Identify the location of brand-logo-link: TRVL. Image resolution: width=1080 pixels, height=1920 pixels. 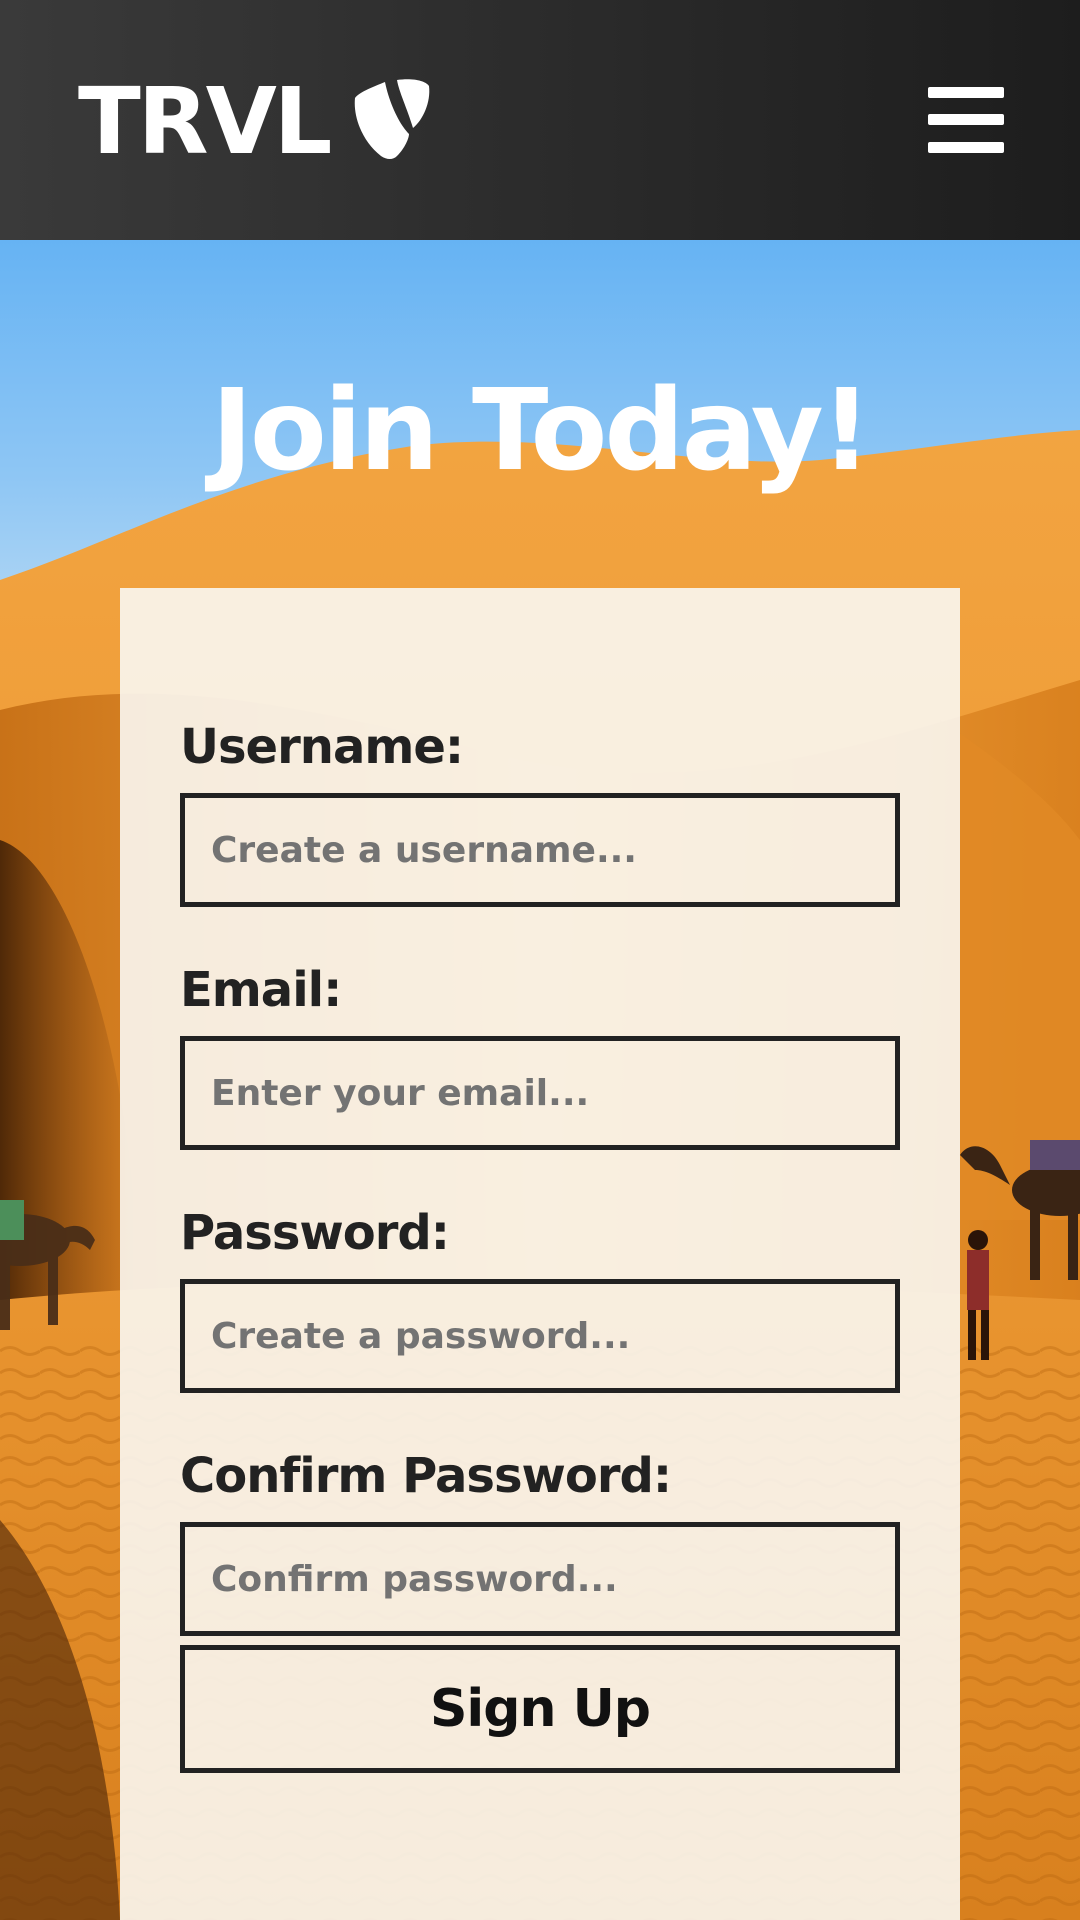
(254, 122).